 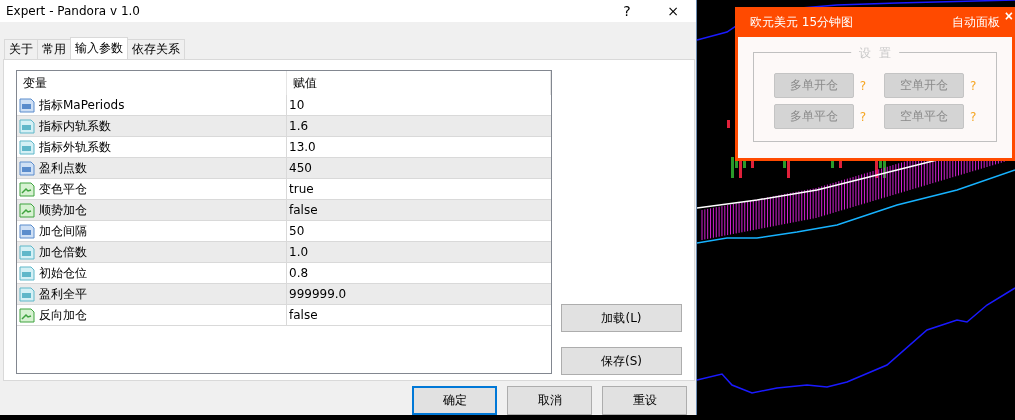 I want to click on parameter-name: 加仓间隔, so click(x=63, y=231).